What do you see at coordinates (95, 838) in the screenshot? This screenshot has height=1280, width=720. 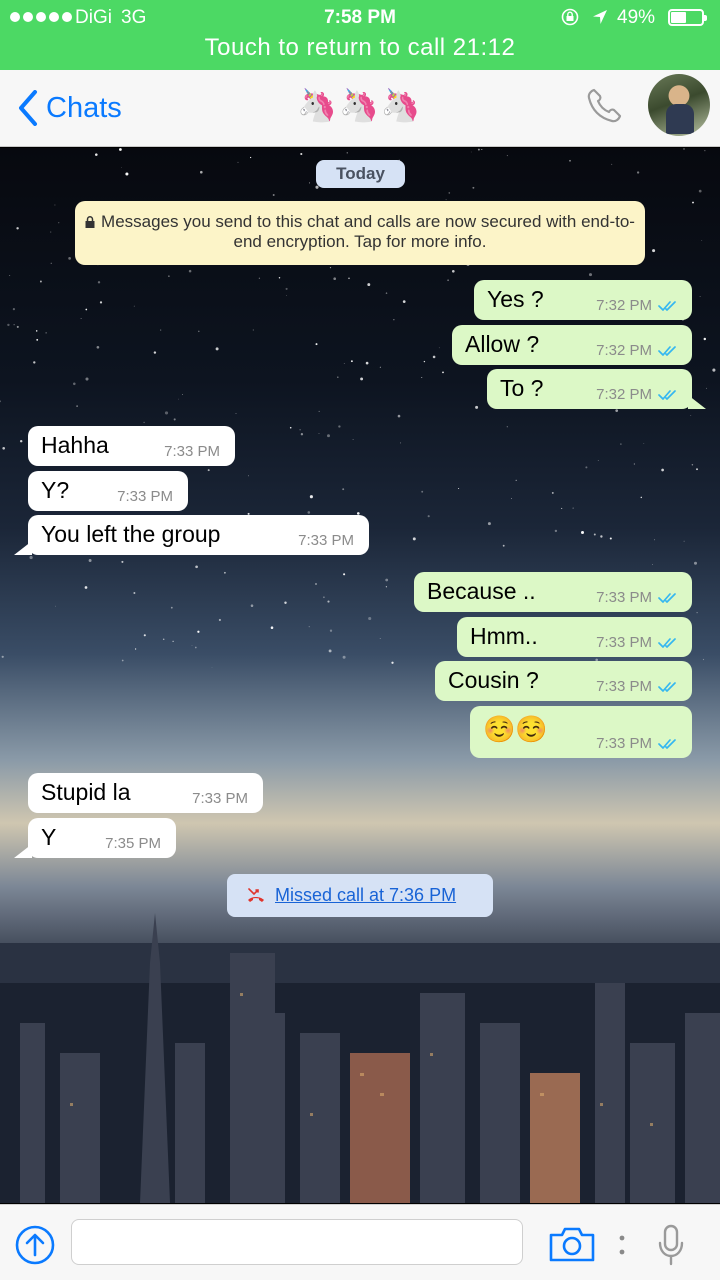 I see `message-bubble-incoming: Y 7:35 PM` at bounding box center [95, 838].